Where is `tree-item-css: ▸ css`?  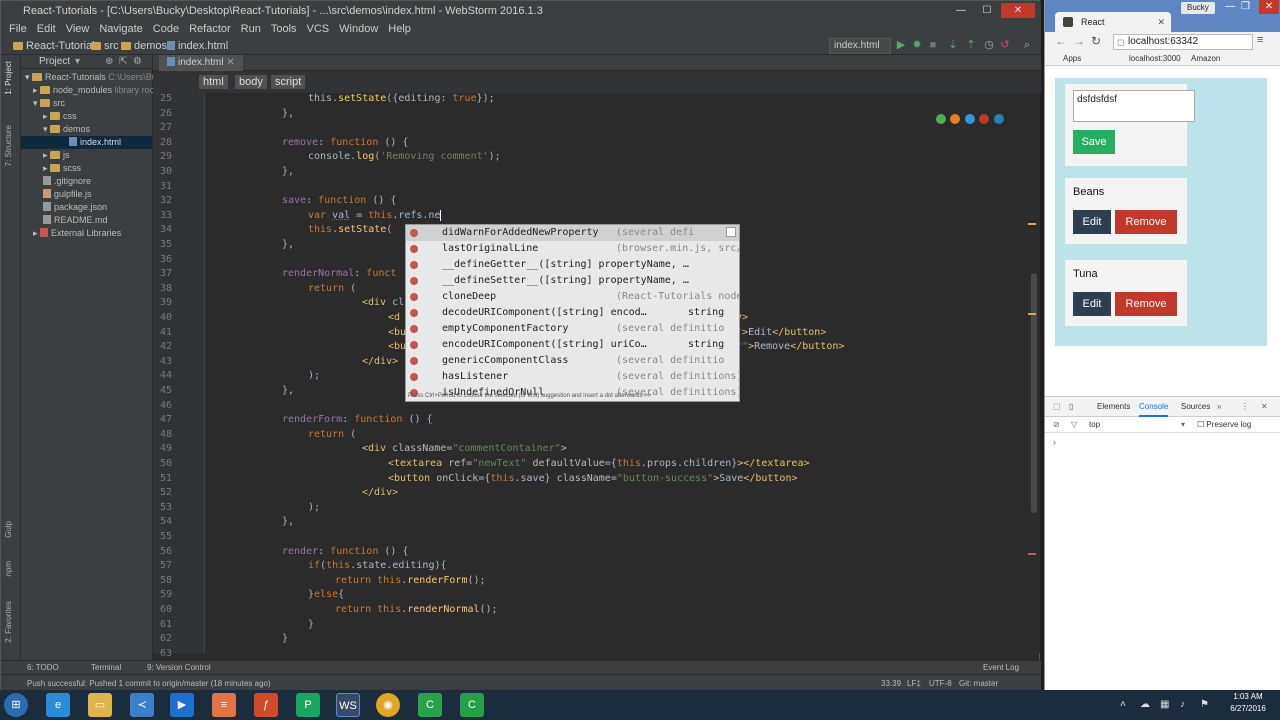 tree-item-css: ▸ css is located at coordinates (60, 116).